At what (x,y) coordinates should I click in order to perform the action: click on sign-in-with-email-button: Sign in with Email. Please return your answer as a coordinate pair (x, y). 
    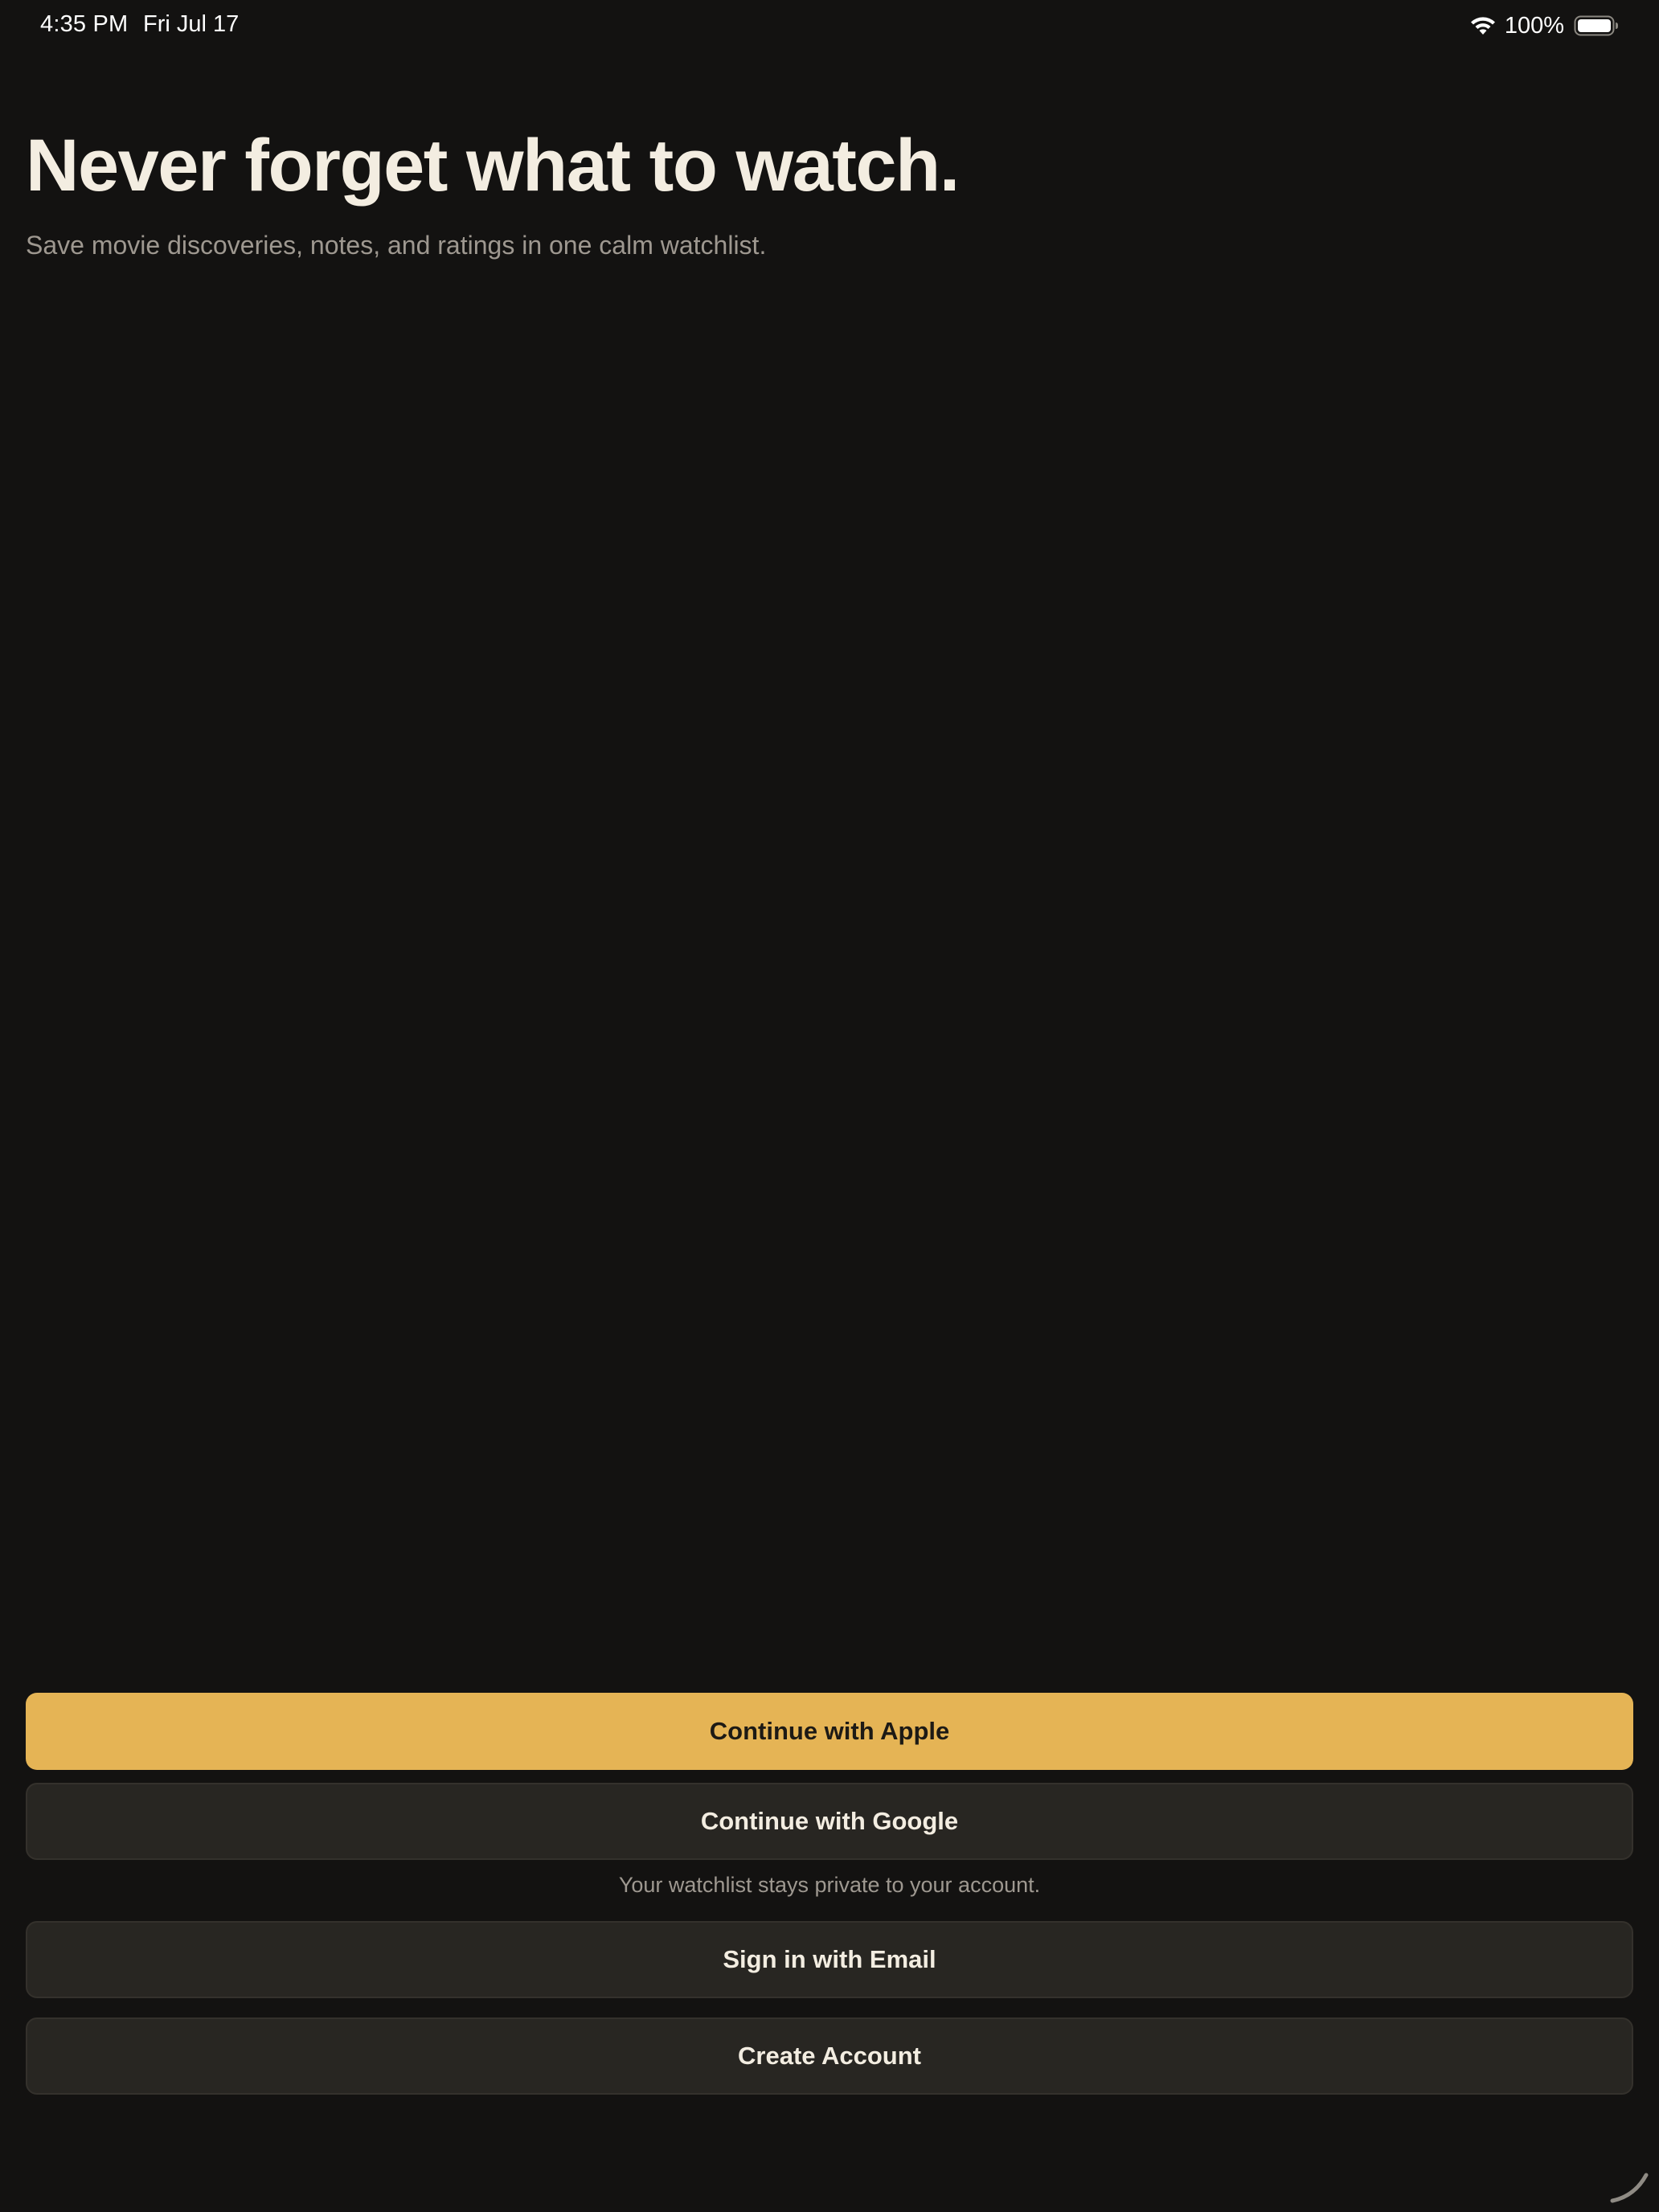
    Looking at the image, I should click on (829, 1960).